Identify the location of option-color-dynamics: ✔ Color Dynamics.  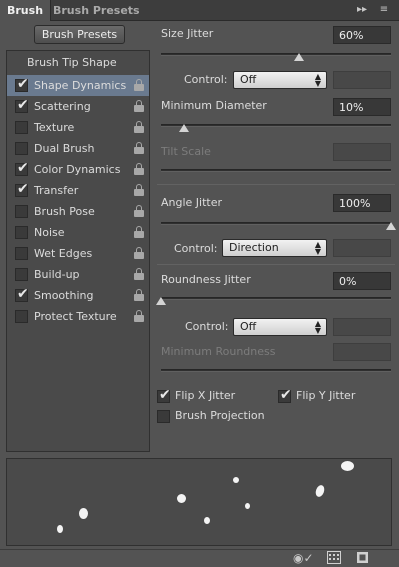
(78, 169).